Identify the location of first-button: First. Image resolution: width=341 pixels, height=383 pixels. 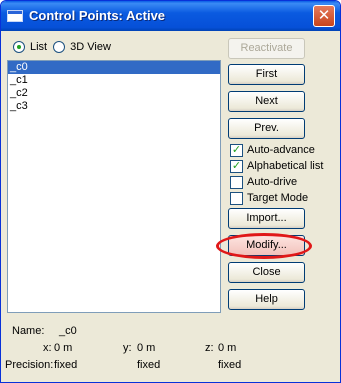
(266, 74).